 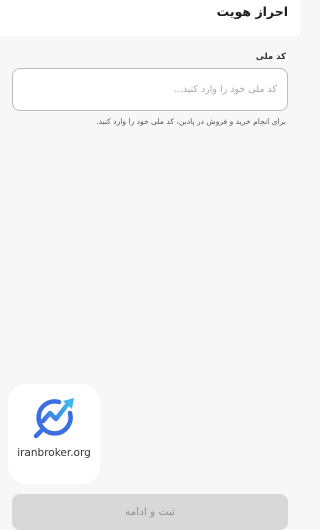 I want to click on national-id-field, so click(x=150, y=89).